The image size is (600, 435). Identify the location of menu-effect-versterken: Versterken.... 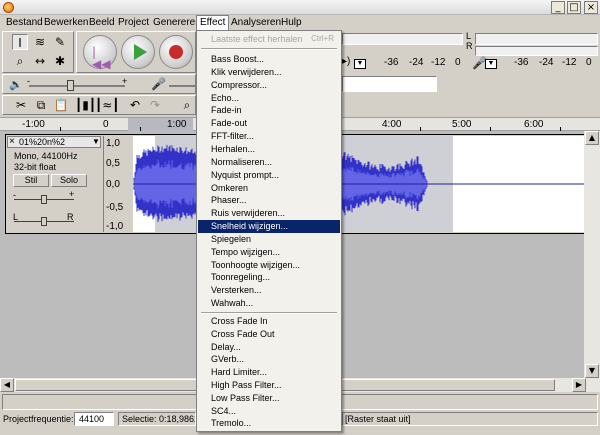
(269, 290).